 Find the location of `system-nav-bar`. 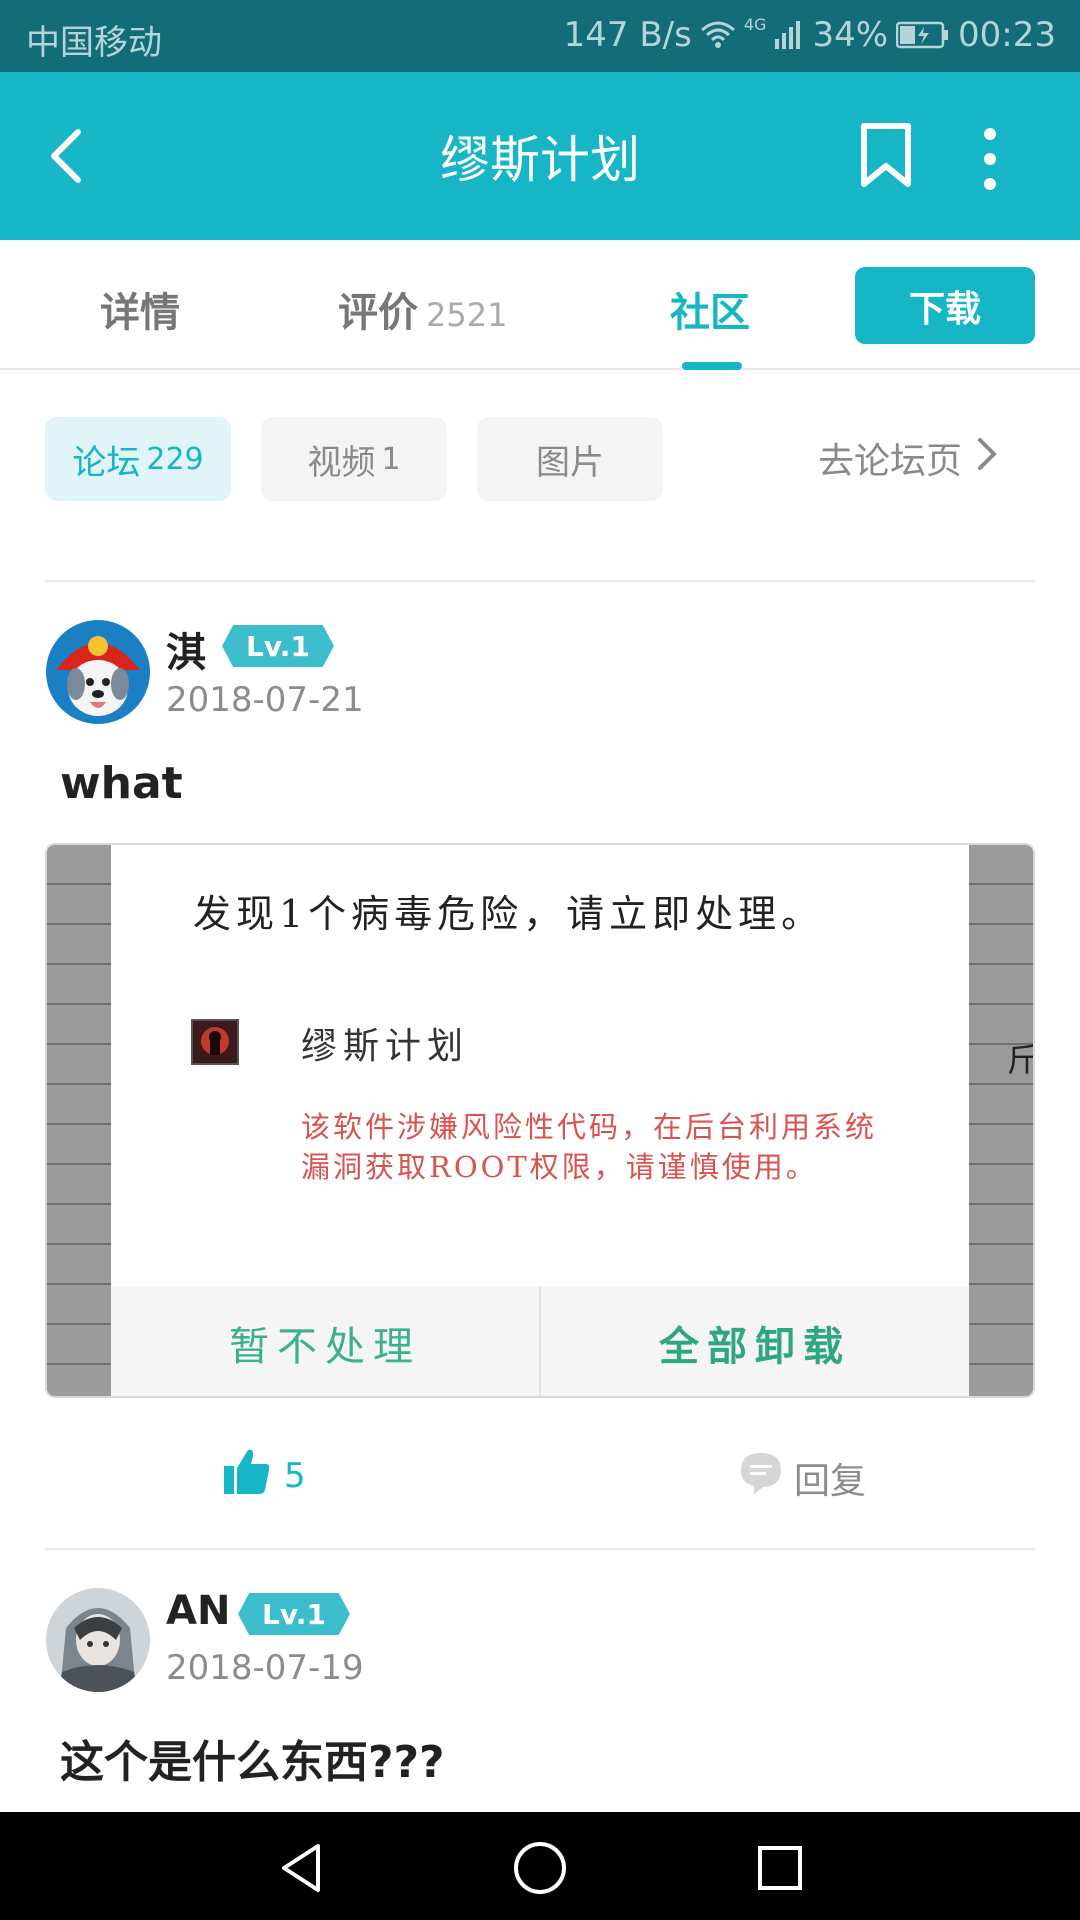

system-nav-bar is located at coordinates (540, 1866).